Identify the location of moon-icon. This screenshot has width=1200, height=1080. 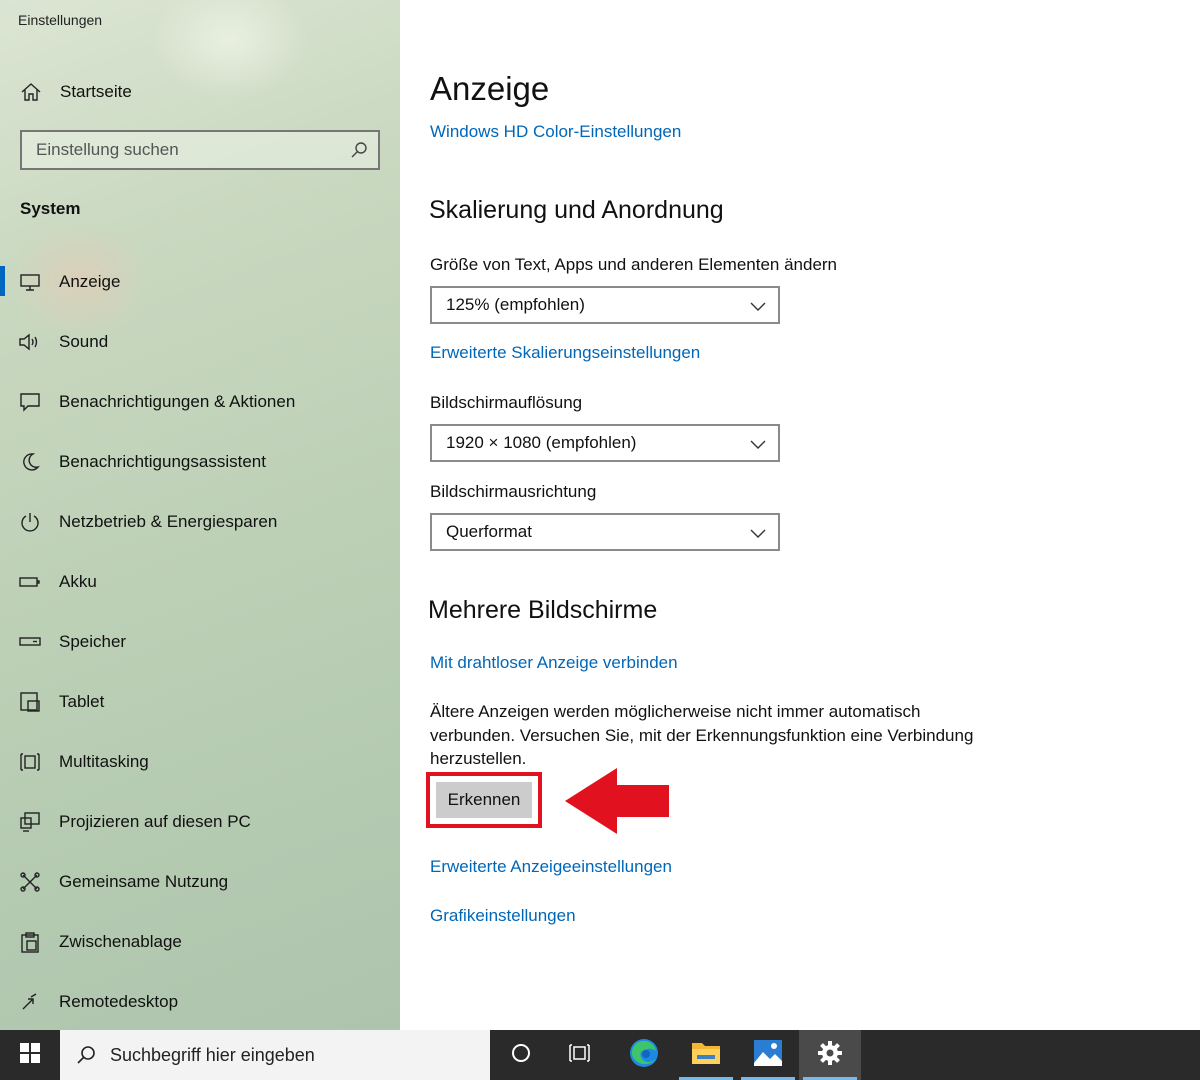
(30, 462).